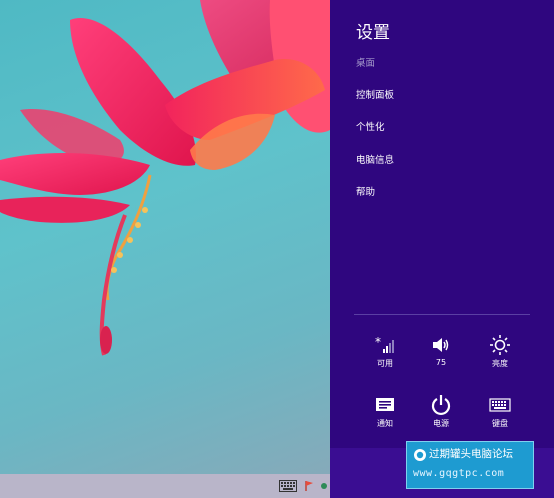  Describe the element at coordinates (500, 405) in the screenshot. I see `keyboard-icon` at that location.